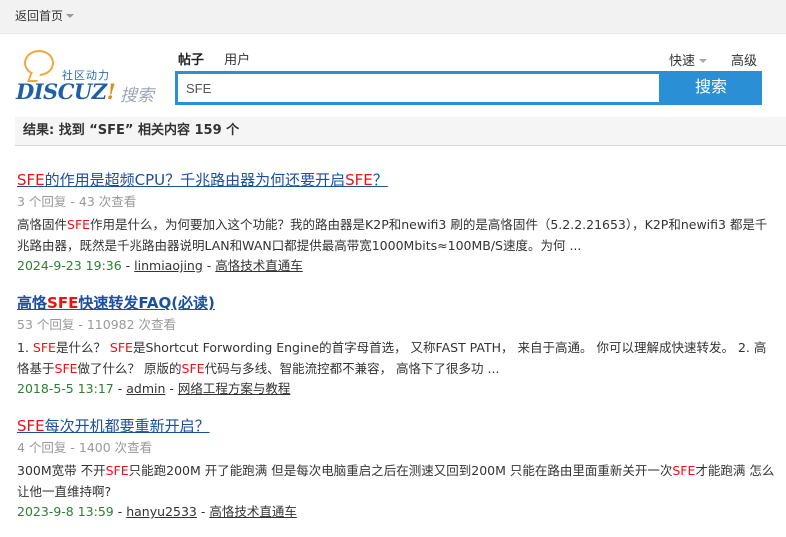 This screenshot has height=537, width=786. Describe the element at coordinates (195, 180) in the screenshot. I see `title-text: 的作用是超频CPU？千兆路由器为何还要开启` at that location.